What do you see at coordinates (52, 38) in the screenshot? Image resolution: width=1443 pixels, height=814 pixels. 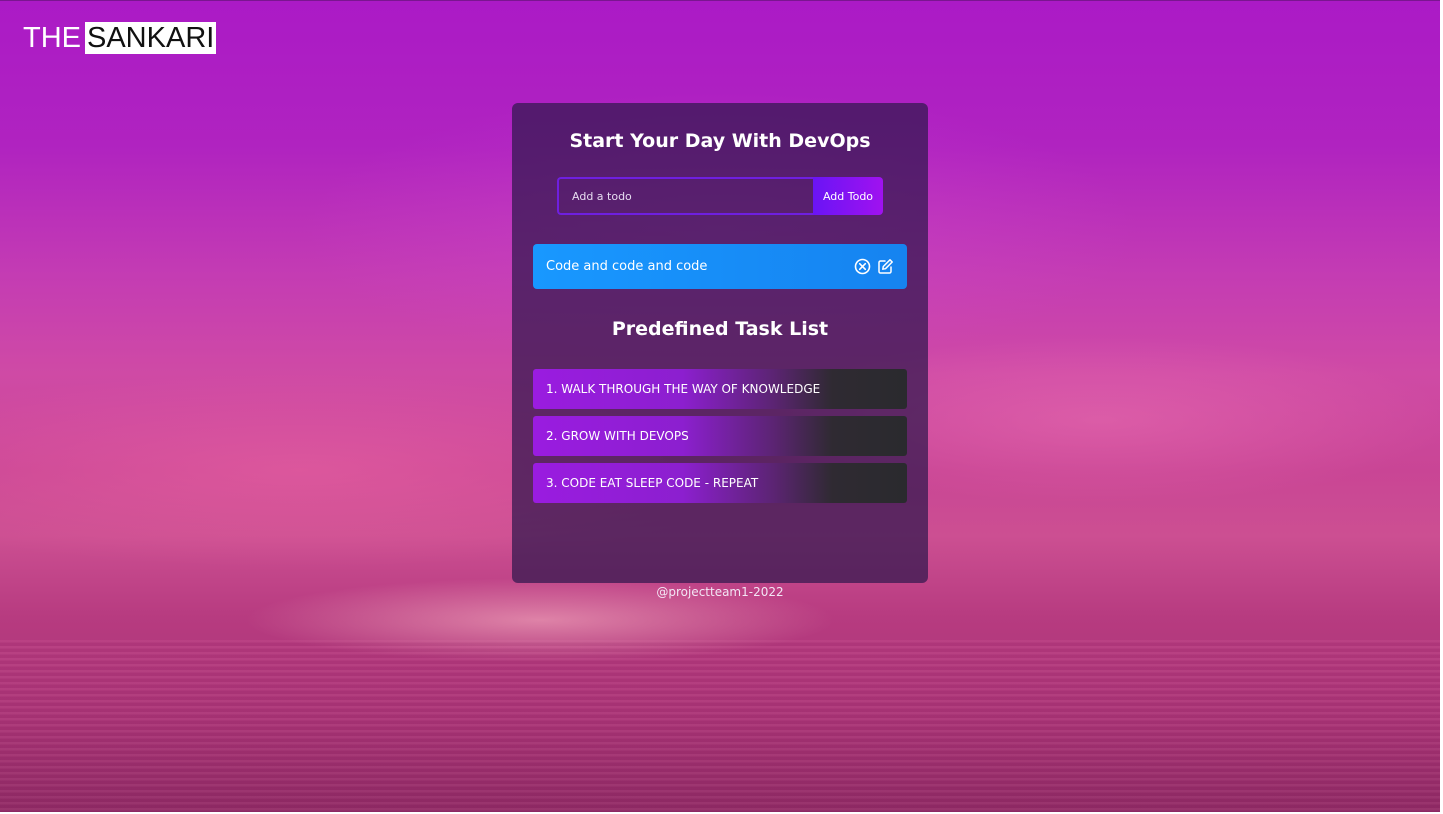 I see `brand-prefix: THE` at bounding box center [52, 38].